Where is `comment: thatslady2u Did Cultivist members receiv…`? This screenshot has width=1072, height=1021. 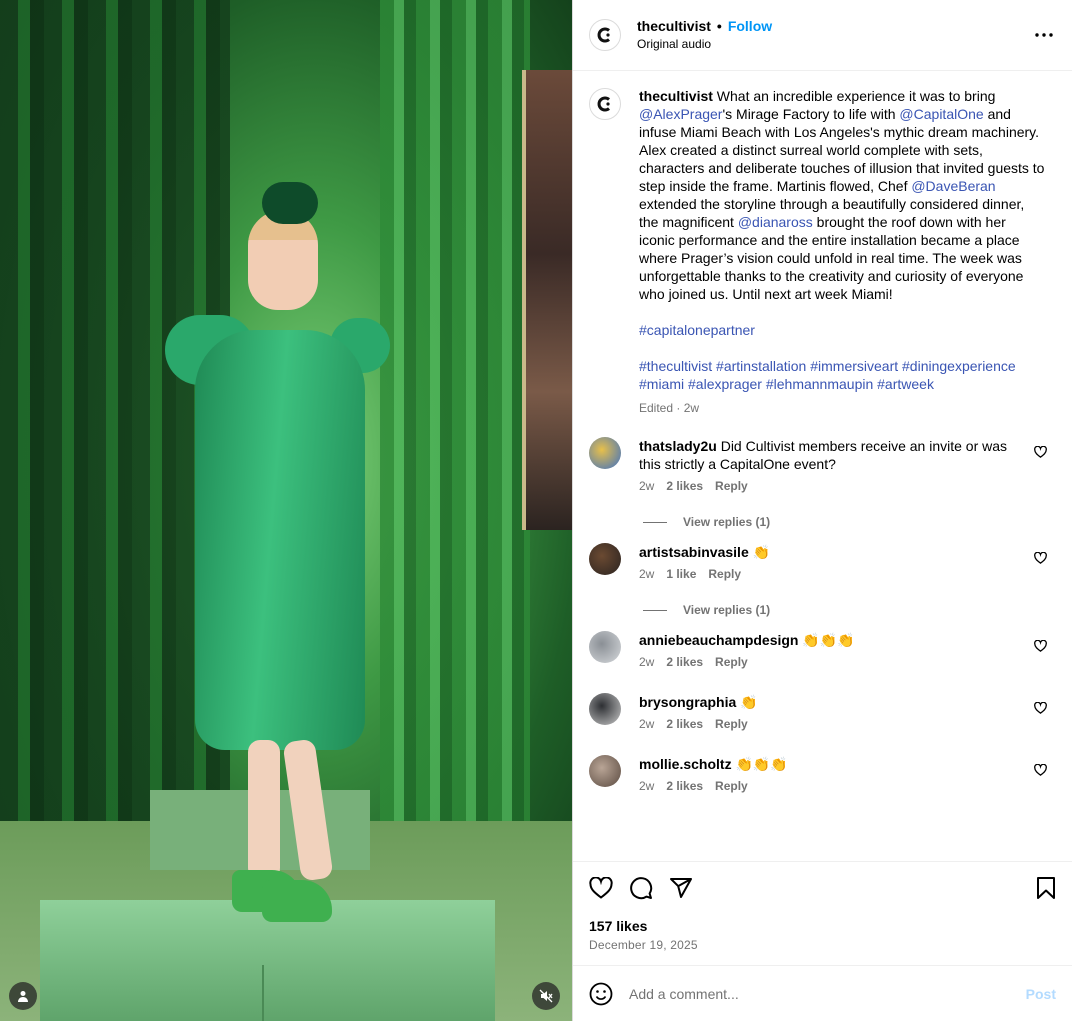 comment: thatslady2u Did Cultivist members receiv… is located at coordinates (822, 465).